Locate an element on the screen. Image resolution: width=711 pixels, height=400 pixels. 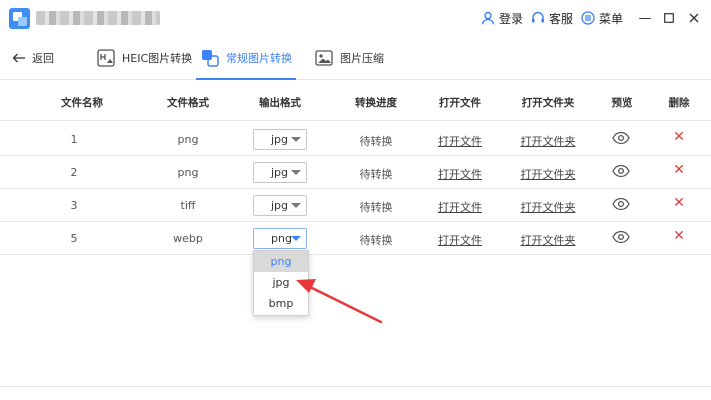
file-format: tiff is located at coordinates (188, 205).